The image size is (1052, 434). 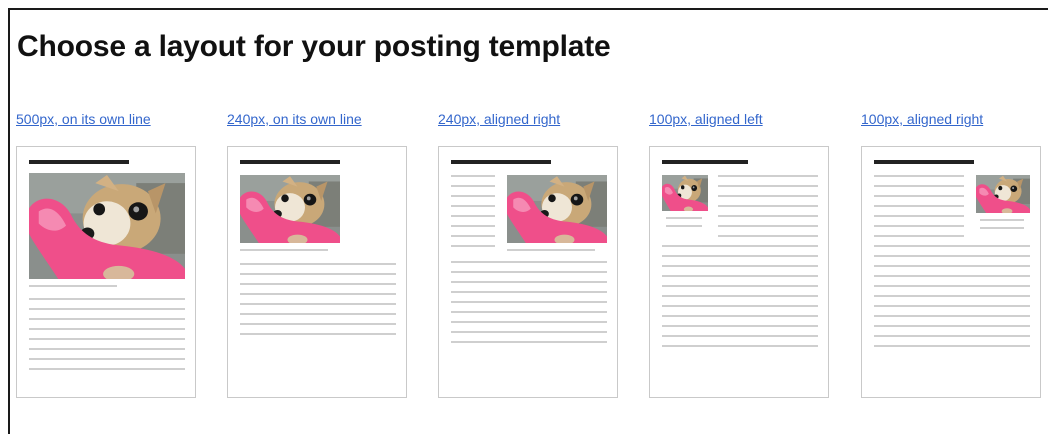 I want to click on layout-link-500px-own-line: 500px, on its own line, so click(x=83, y=119).